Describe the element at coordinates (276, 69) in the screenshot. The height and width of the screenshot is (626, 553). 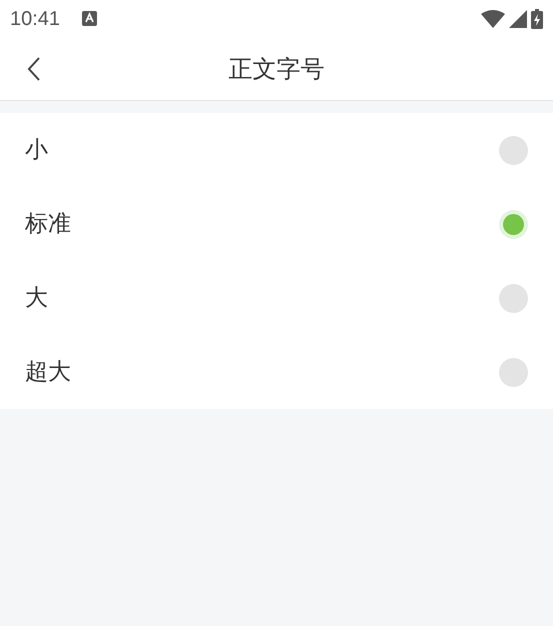
I see `page-title: 正文字号` at that location.